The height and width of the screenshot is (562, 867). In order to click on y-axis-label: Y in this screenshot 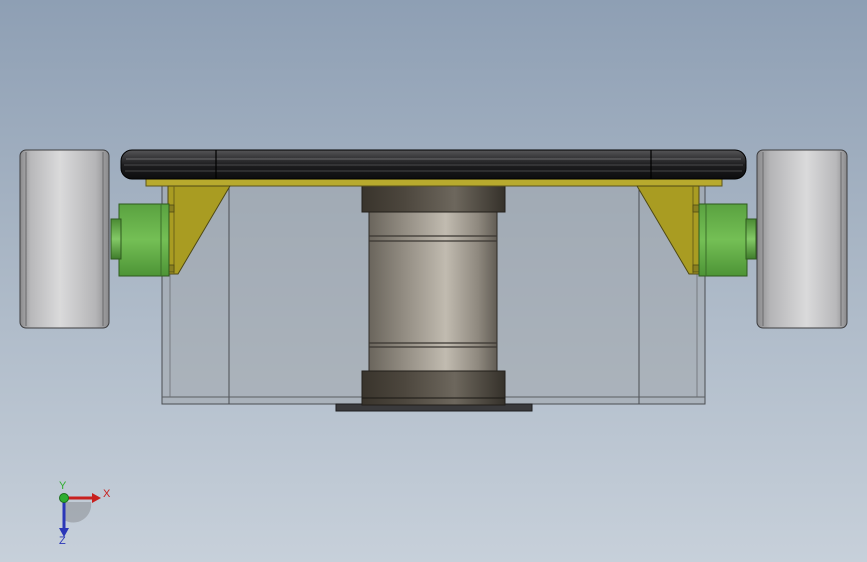, I will do `click(63, 486)`.